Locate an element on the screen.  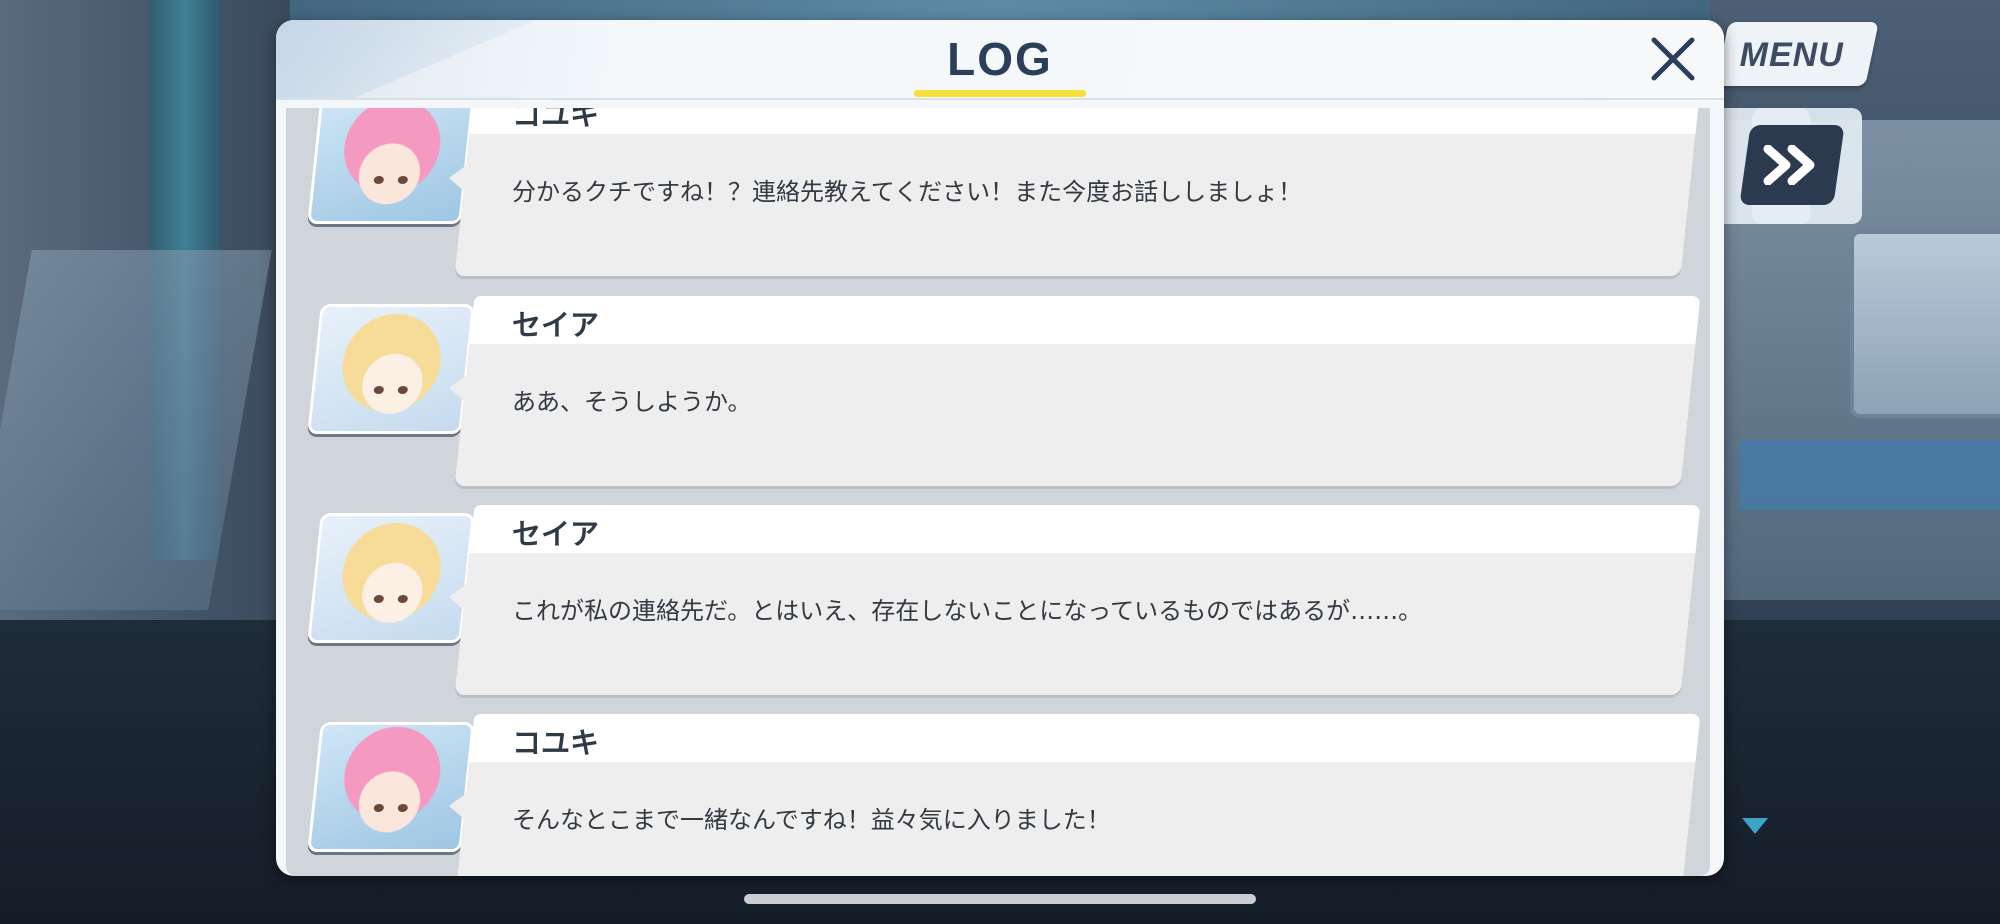
title-underline is located at coordinates (1000, 93).